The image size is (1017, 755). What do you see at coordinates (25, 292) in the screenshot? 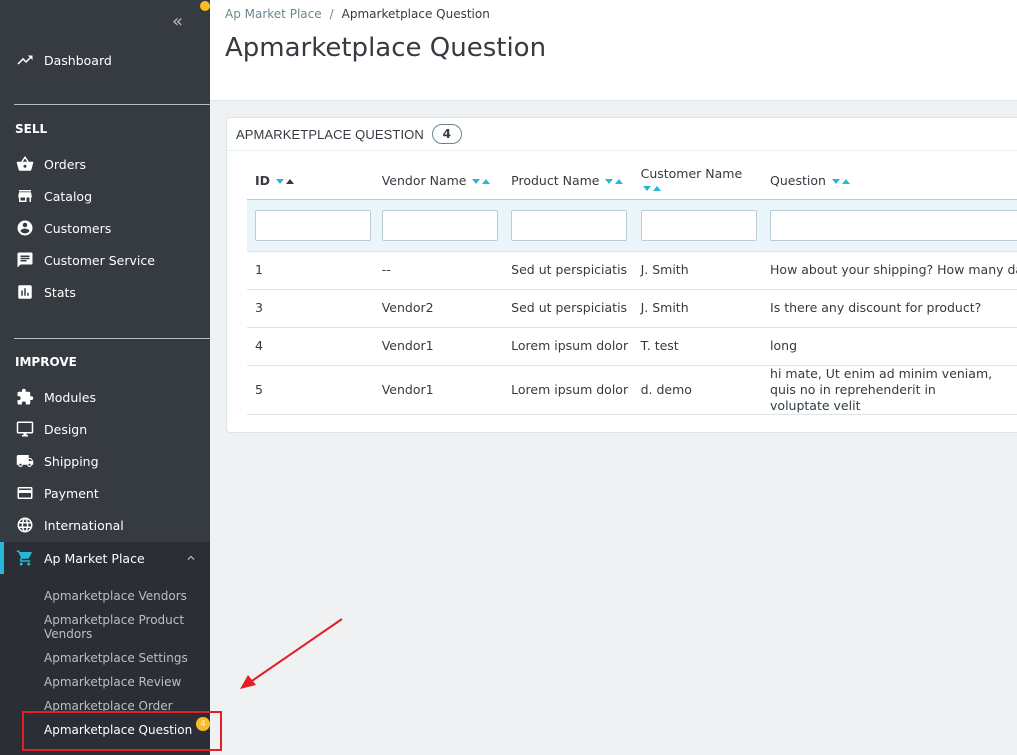
I see `bar-chart-icon` at bounding box center [25, 292].